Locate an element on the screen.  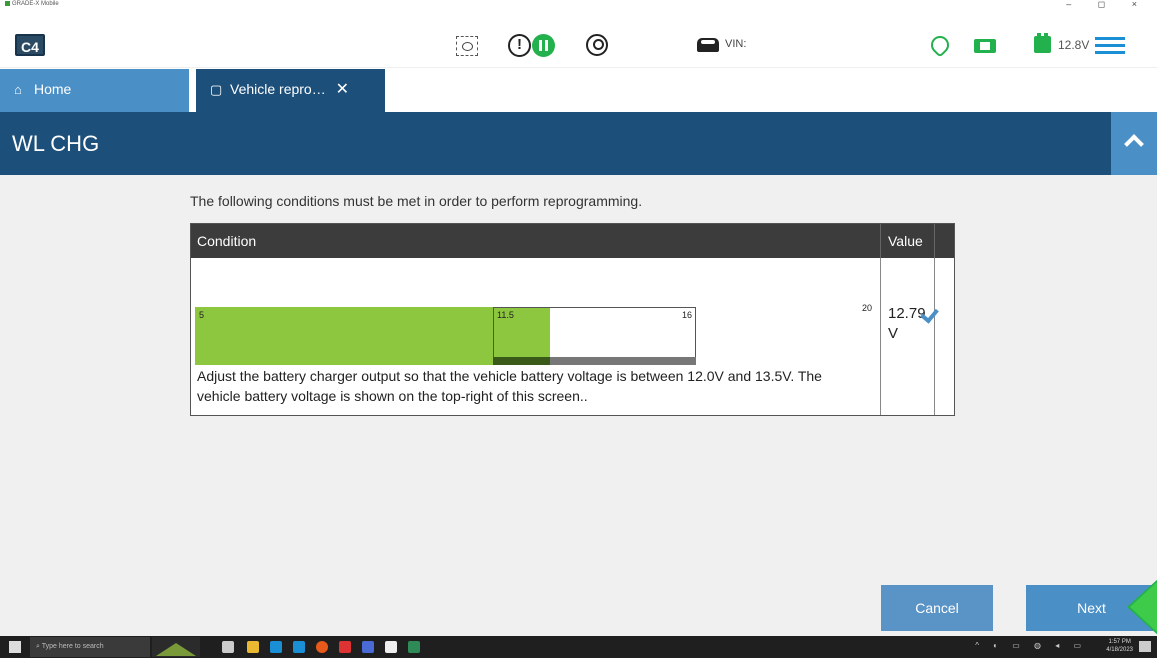
connection-icon is located at coordinates (985, 46).